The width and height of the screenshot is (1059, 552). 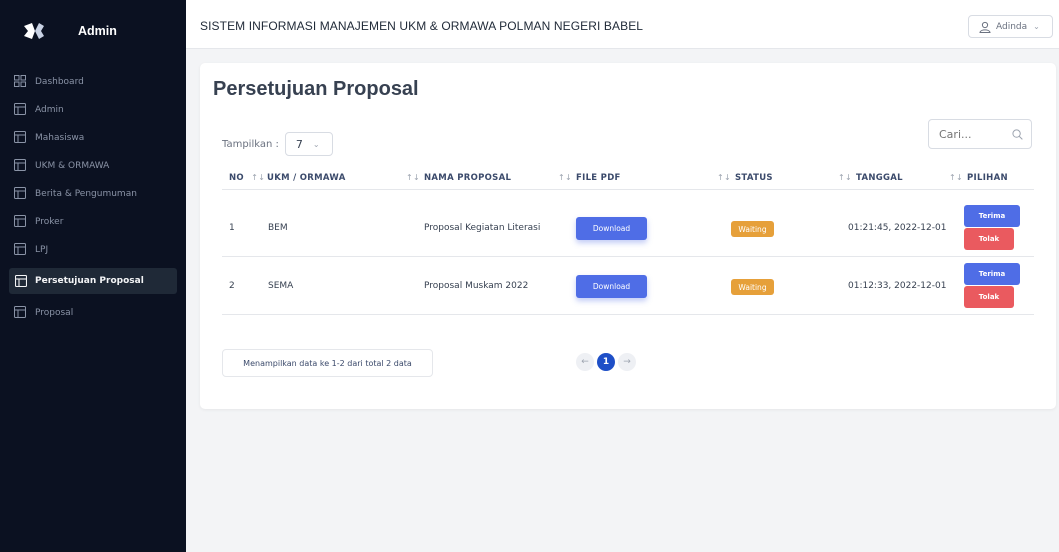 What do you see at coordinates (93, 312) in the screenshot?
I see `sidebar-item-proposal: Proposal` at bounding box center [93, 312].